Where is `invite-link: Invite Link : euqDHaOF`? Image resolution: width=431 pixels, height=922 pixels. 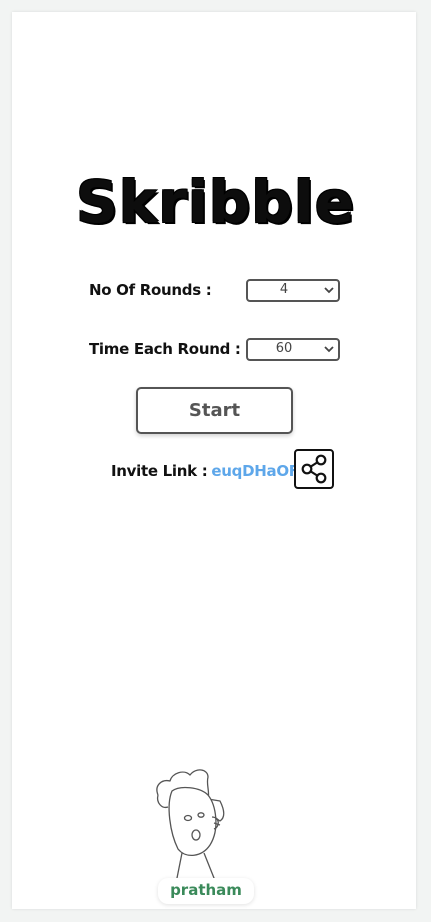 invite-link: Invite Link : euqDHaOF is located at coordinates (205, 471).